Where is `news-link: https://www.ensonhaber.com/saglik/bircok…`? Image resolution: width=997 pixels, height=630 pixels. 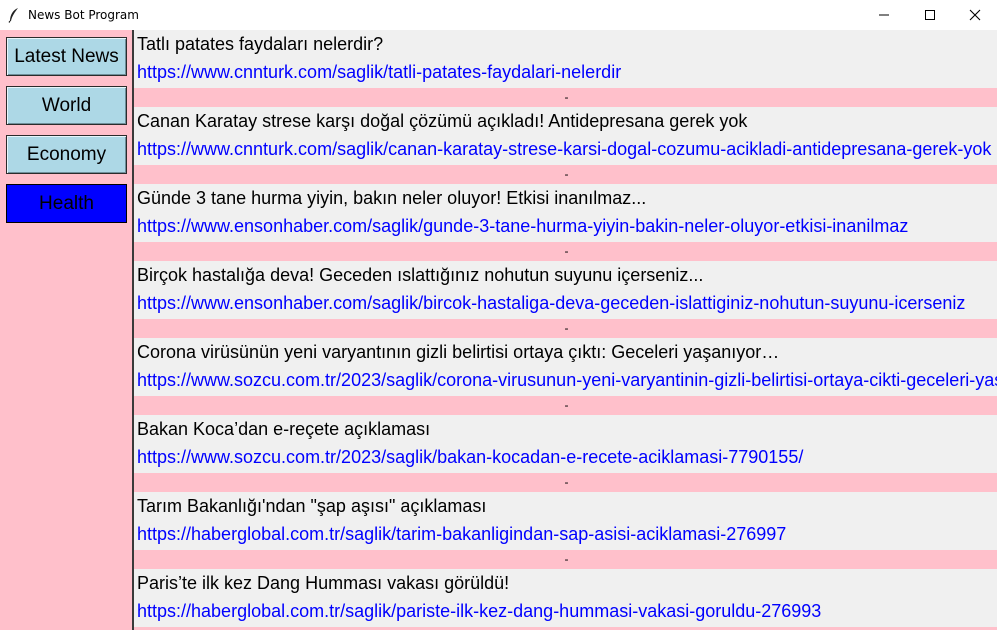 news-link: https://www.ensonhaber.com/saglik/bircok… is located at coordinates (565, 304).